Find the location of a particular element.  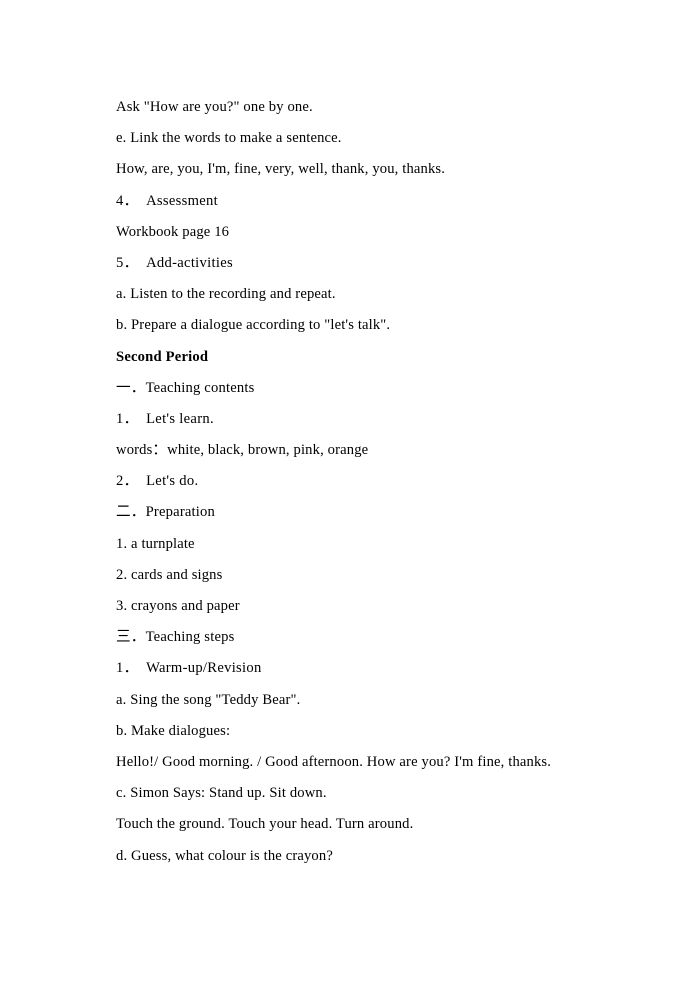

item-2-lets-do: 2． Let's do. is located at coordinates (157, 481).